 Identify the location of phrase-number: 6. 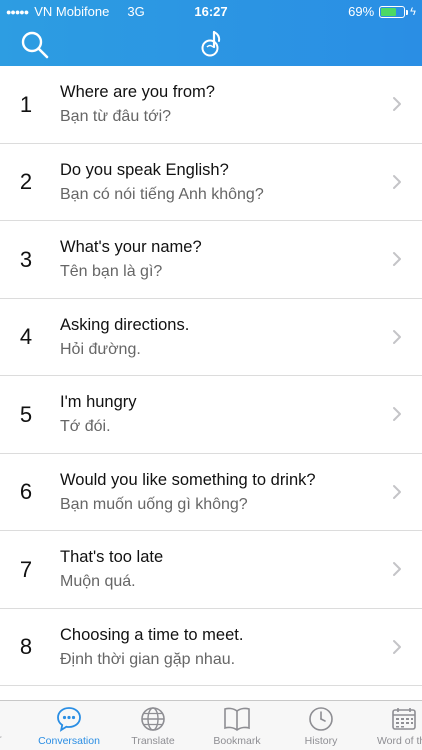
(26, 491).